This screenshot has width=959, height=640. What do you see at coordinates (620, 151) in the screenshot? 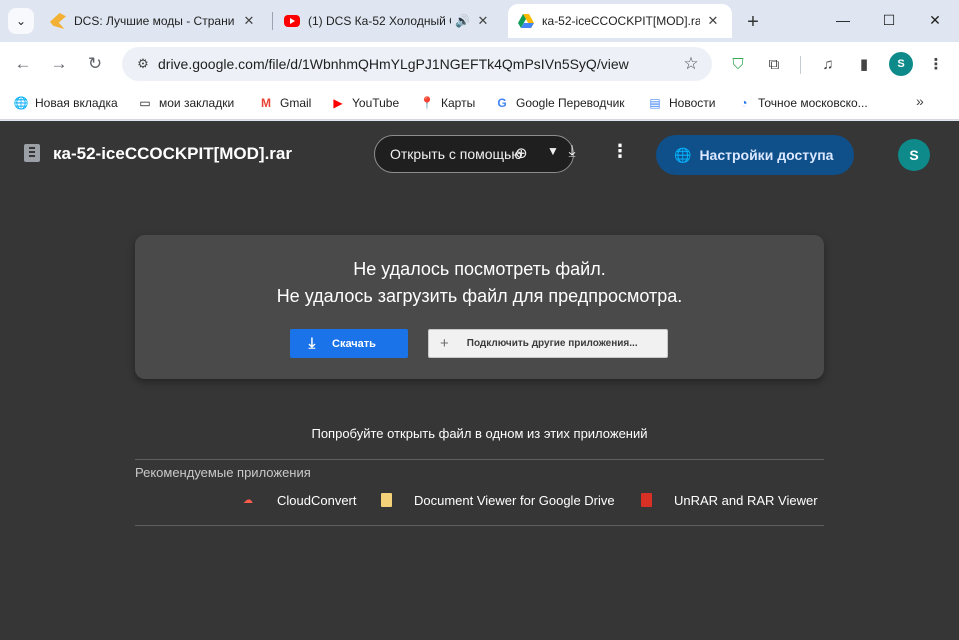
I see `more-actions-icon: ⋮` at bounding box center [620, 151].